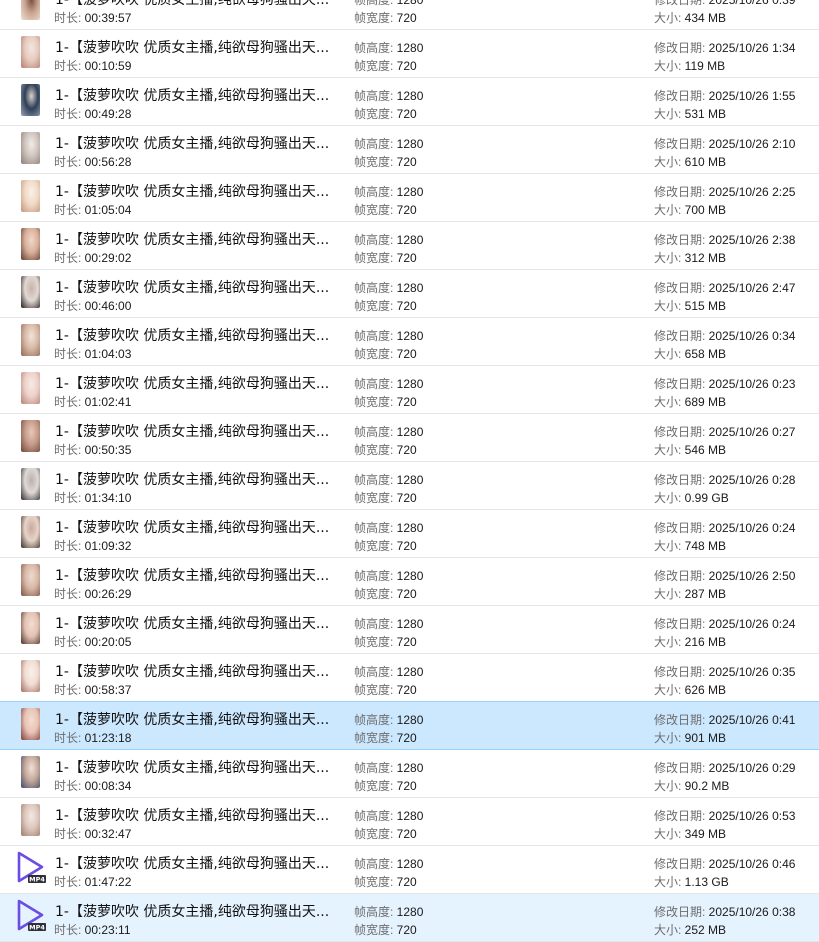  What do you see at coordinates (690, 929) in the screenshot?
I see `size-field: 大小: 252 MB` at bounding box center [690, 929].